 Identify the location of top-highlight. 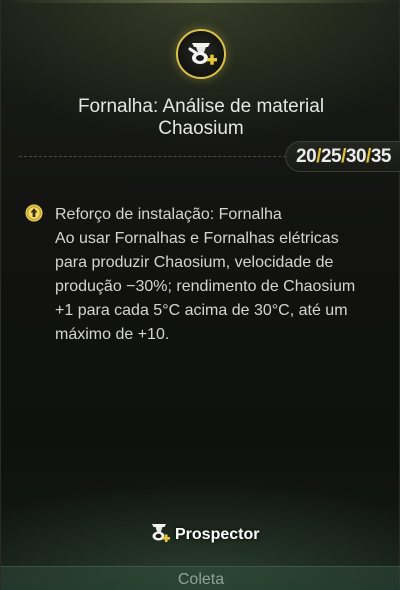
(200, 1).